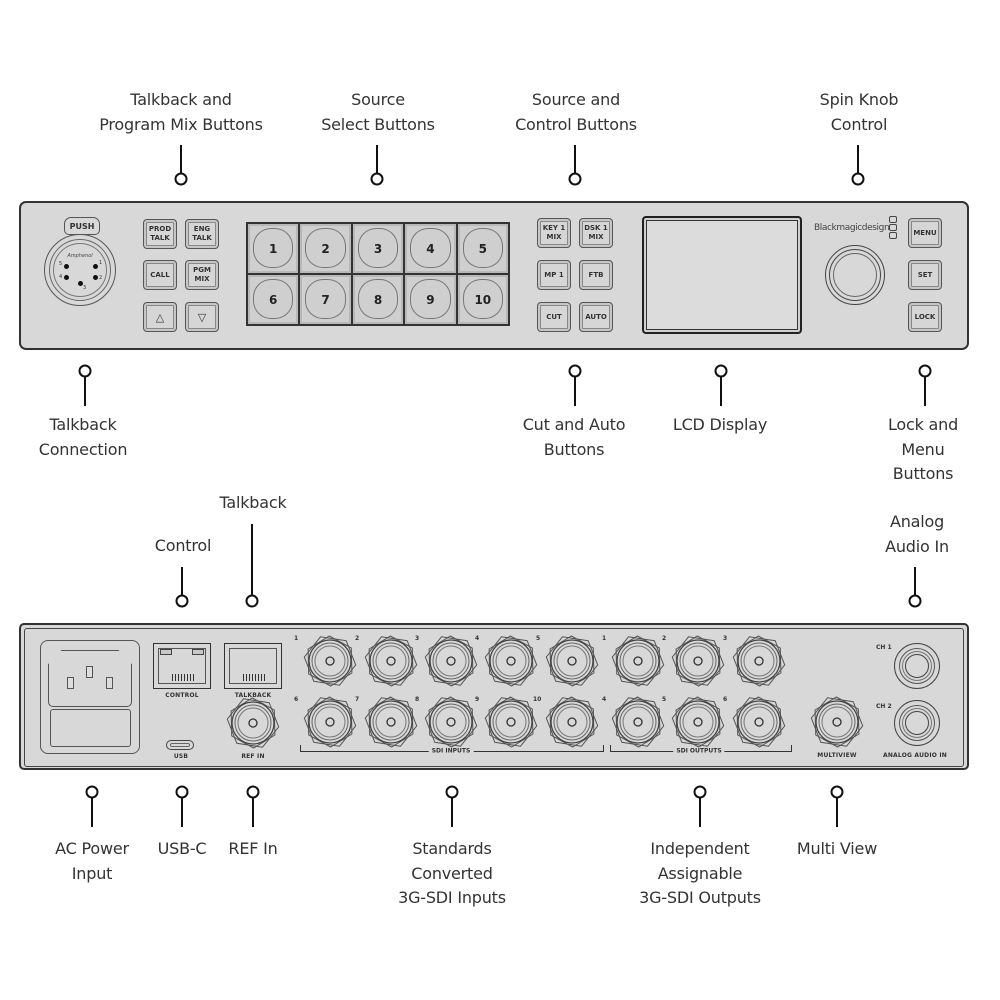  Describe the element at coordinates (181, 112) in the screenshot. I see `callout-label: Talkback and Program Mix Buttons` at that location.